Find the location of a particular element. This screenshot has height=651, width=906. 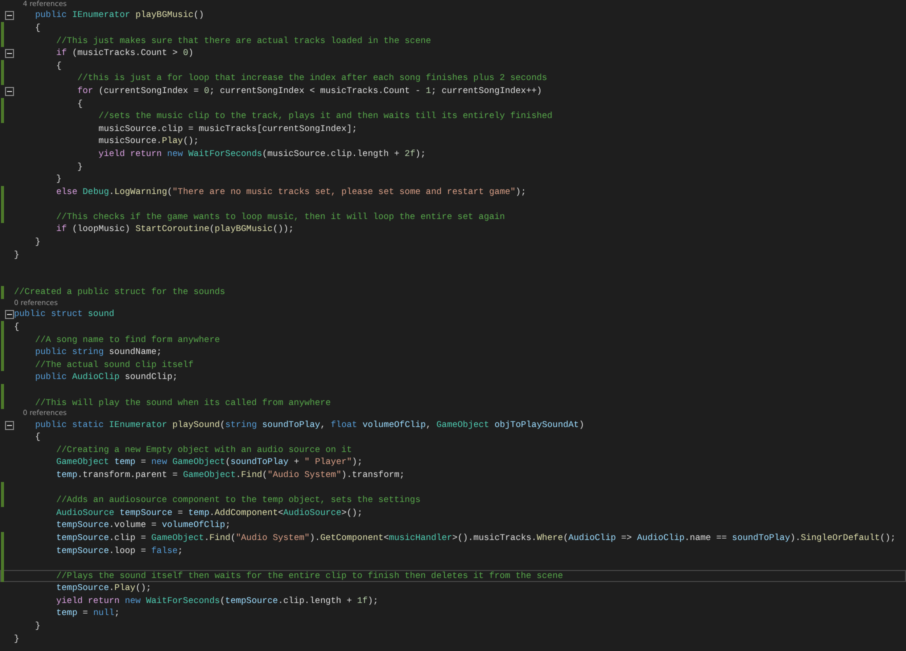

code-line: //this is just a for loop that increase the index after each song finishes plus 2 seconds is located at coordinates (312, 78).